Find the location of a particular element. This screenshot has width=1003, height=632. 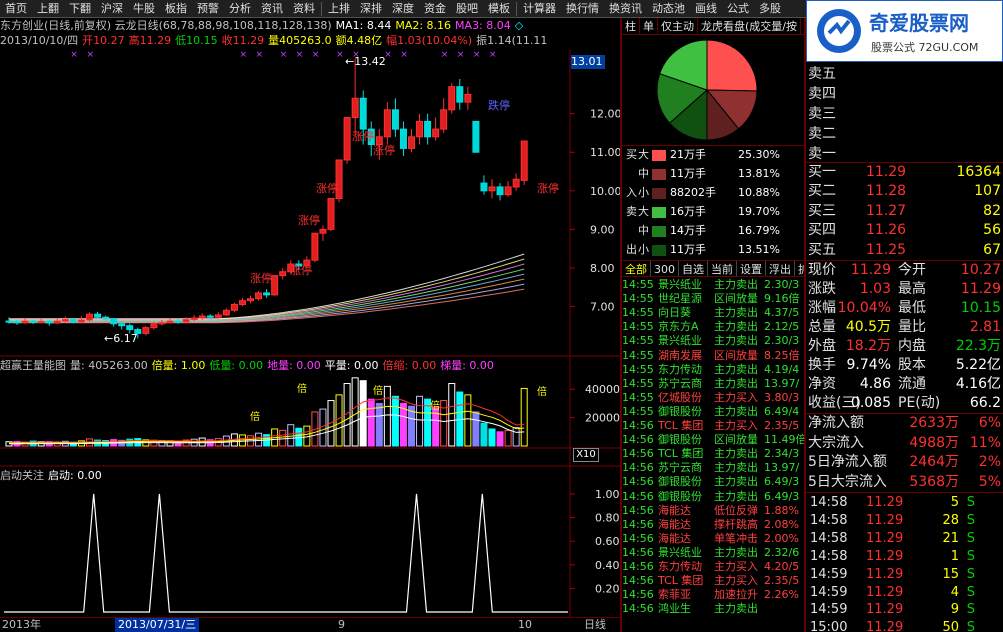

toolbar-item: 多股 is located at coordinates (770, 8).